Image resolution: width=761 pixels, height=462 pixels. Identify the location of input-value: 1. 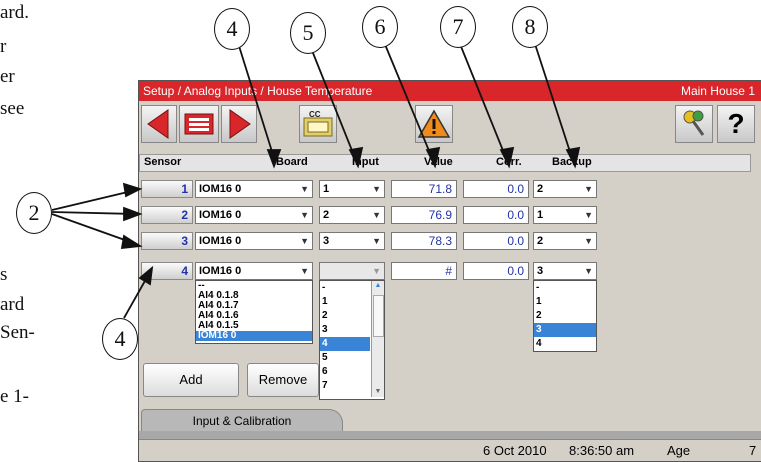
(326, 189).